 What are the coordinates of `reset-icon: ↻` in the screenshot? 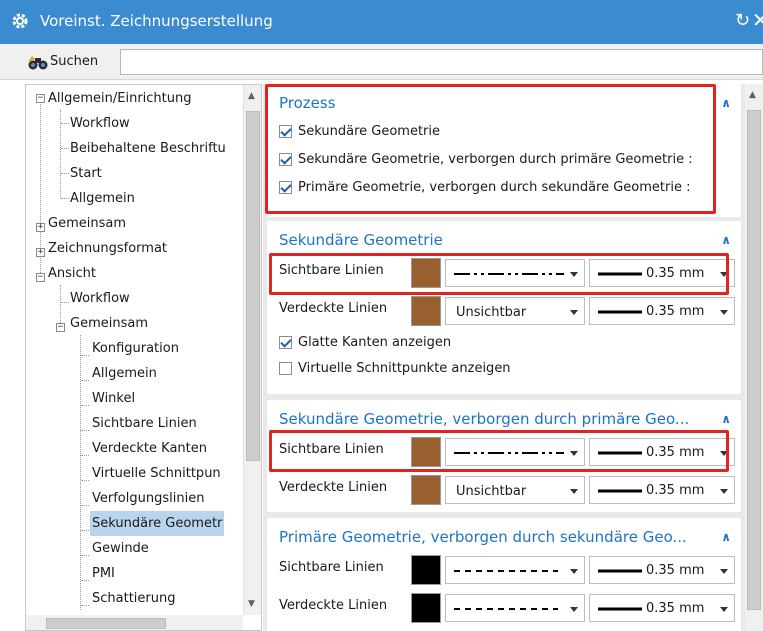 It's located at (742, 20).